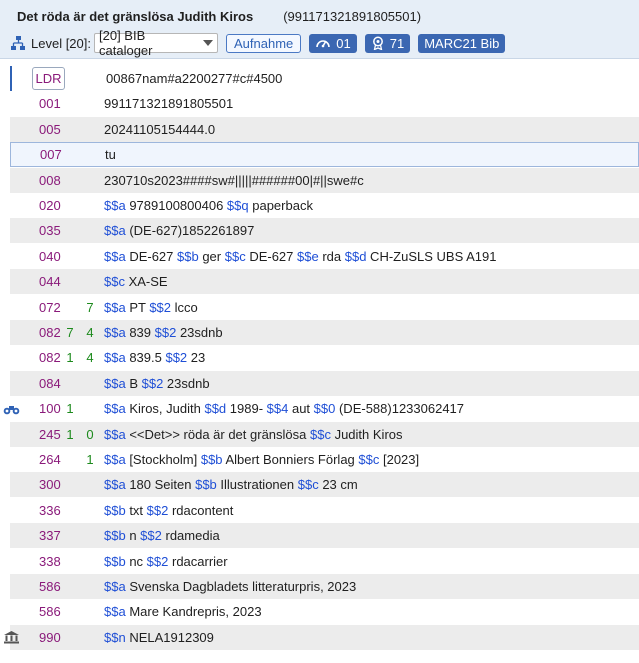  I want to click on field-content: $$a (DE-627)1852261897, so click(179, 230).